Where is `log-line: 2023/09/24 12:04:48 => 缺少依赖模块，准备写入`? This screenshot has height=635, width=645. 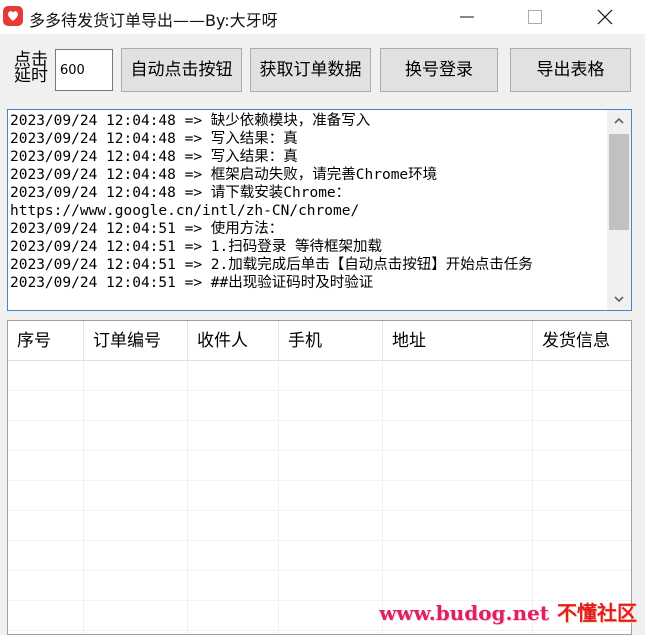
log-line: 2023/09/24 12:04:48 => 缺少依赖模块，准备写入 is located at coordinates (190, 121).